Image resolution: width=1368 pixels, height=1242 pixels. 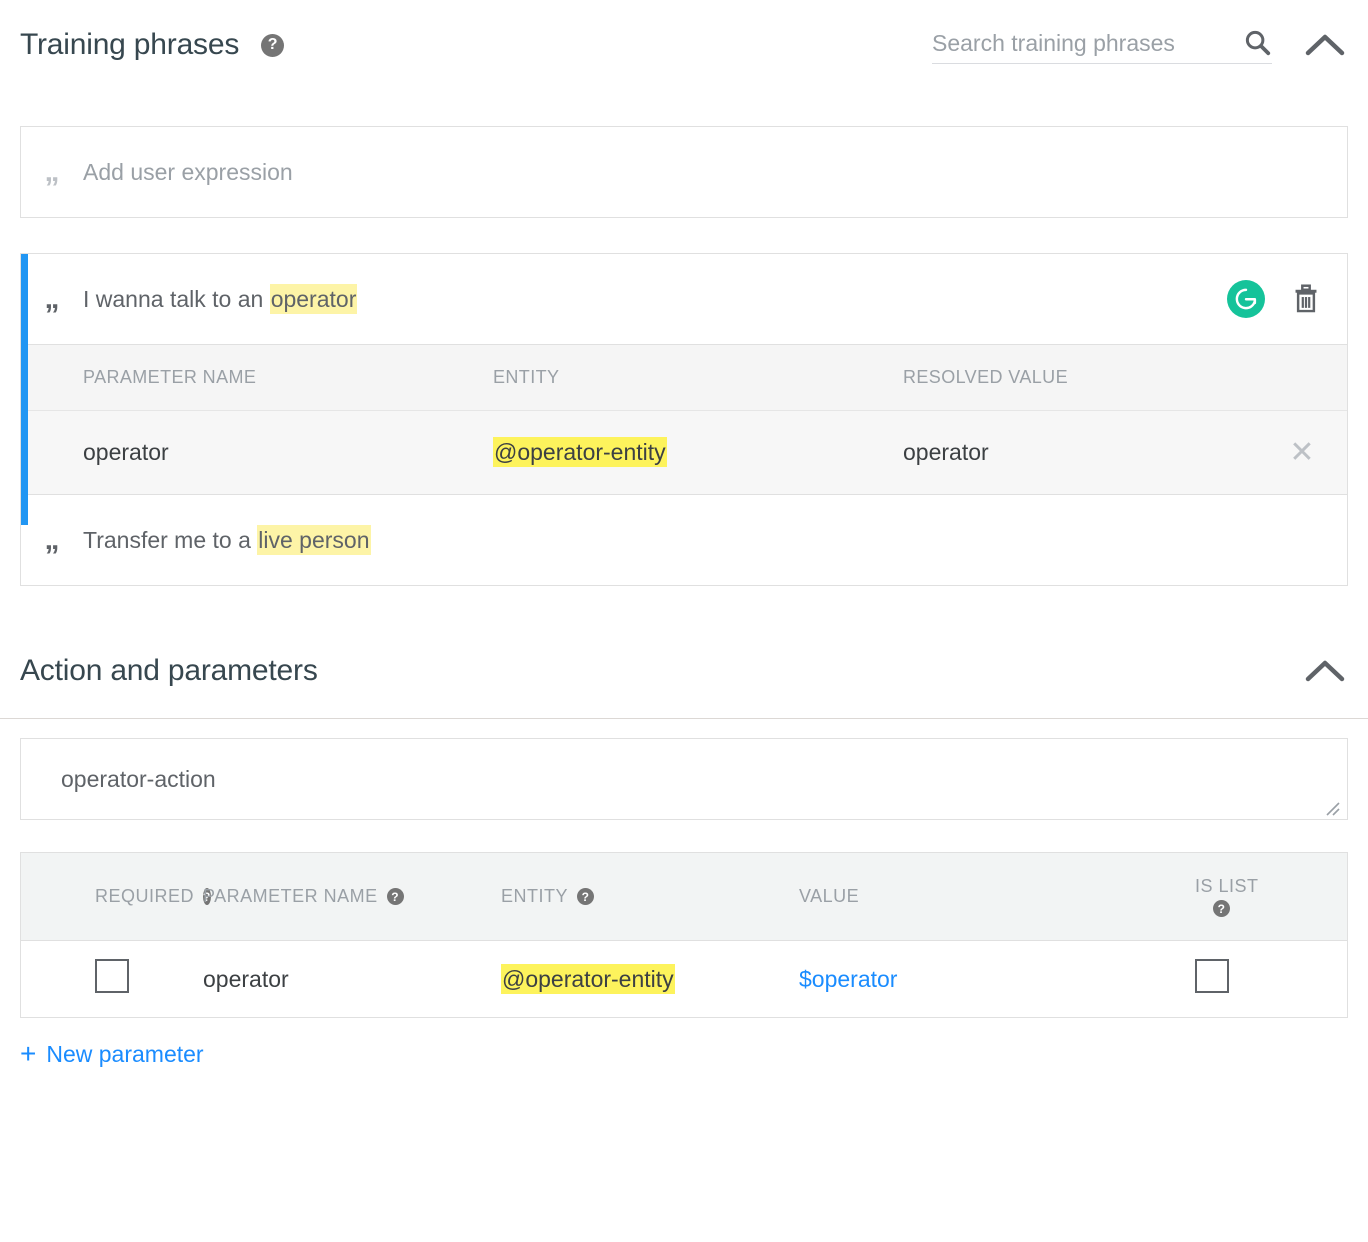 What do you see at coordinates (650, 896) in the screenshot?
I see `column-header-entity: ENTITY ?` at bounding box center [650, 896].